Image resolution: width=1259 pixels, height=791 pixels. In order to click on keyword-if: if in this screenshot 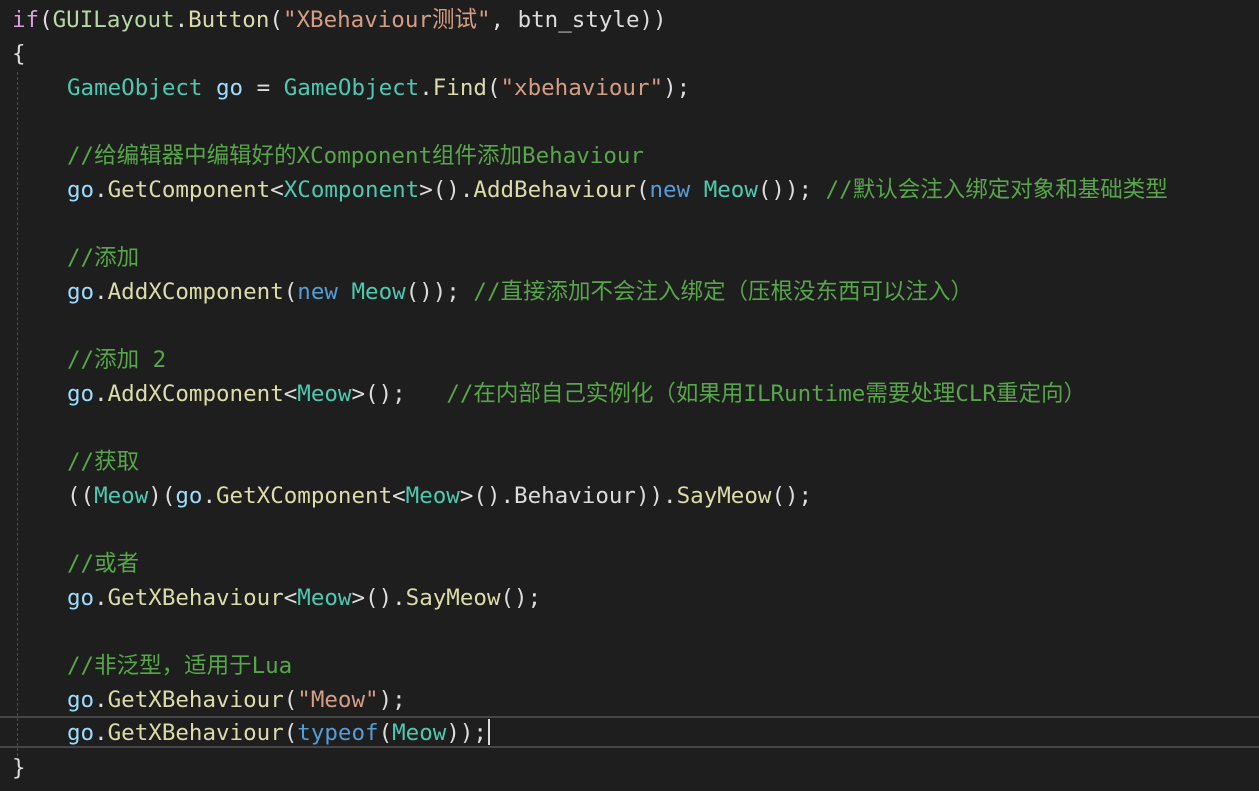, I will do `click(26, 20)`.